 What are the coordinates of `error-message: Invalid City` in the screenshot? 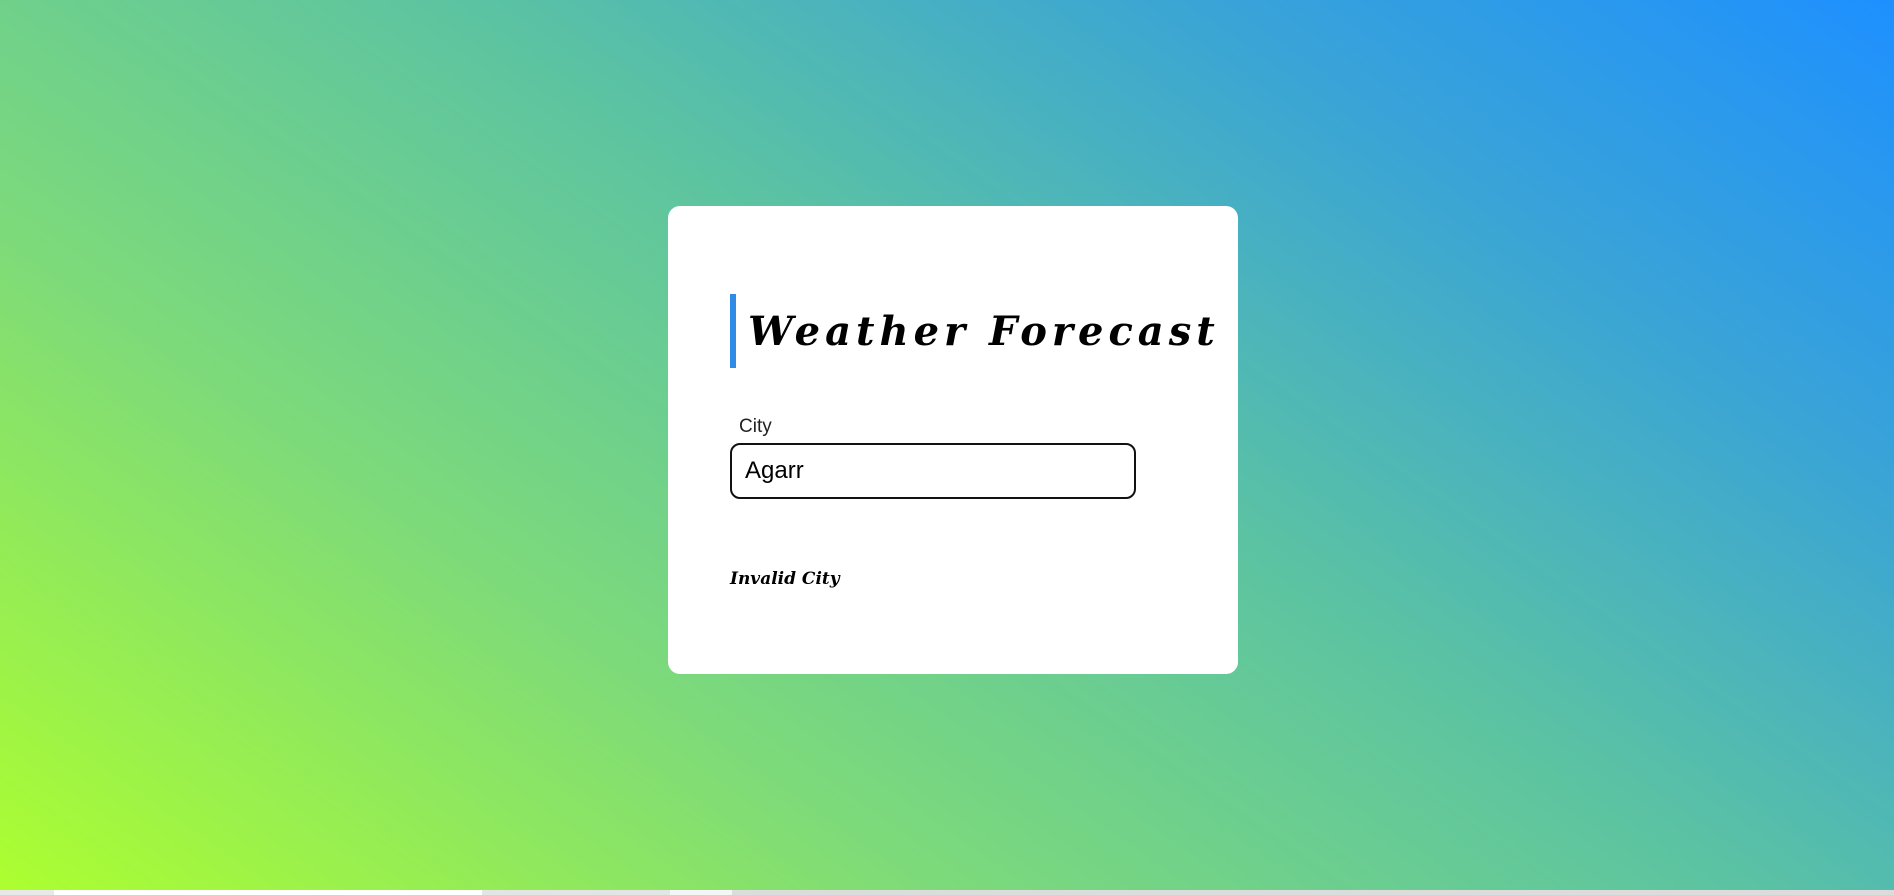 It's located at (785, 579).